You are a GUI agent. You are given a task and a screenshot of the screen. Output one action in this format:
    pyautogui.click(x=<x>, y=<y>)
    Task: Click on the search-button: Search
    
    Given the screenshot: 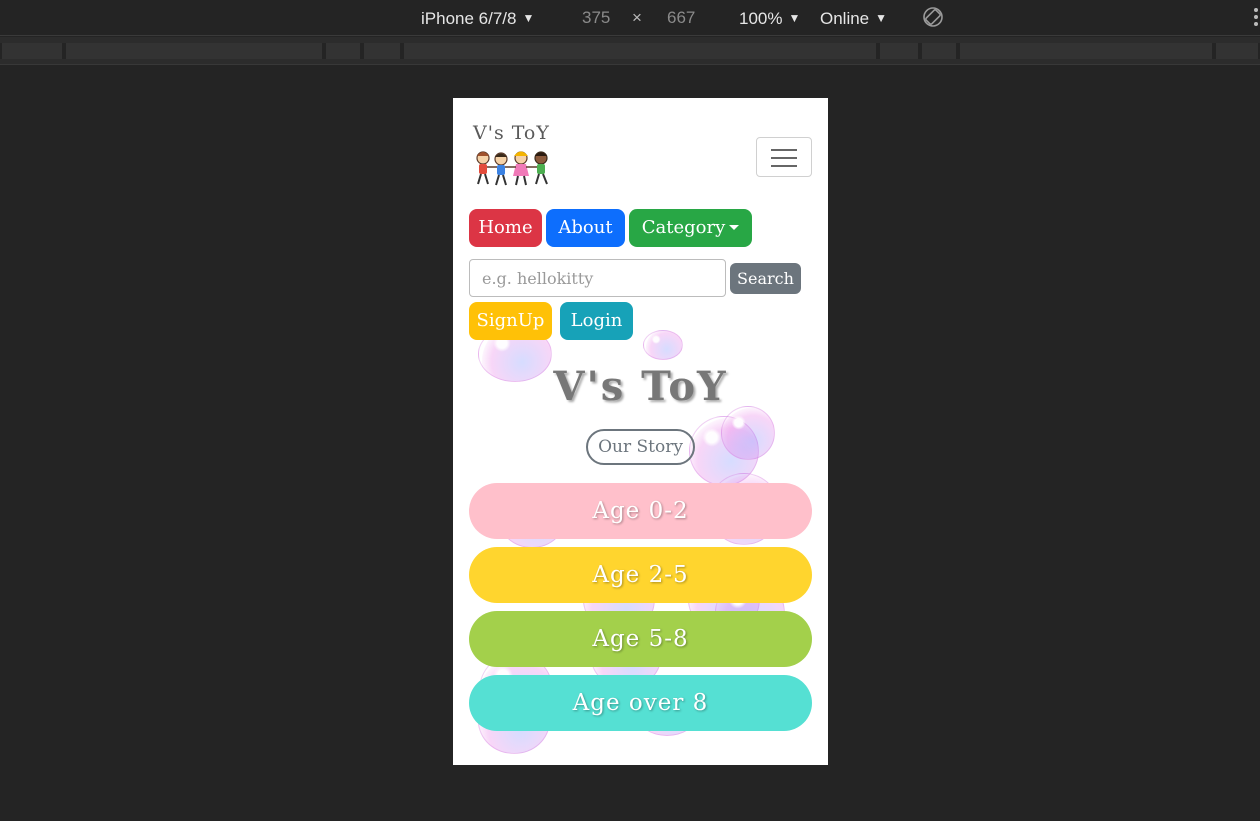 What is the action you would take?
    pyautogui.click(x=765, y=278)
    